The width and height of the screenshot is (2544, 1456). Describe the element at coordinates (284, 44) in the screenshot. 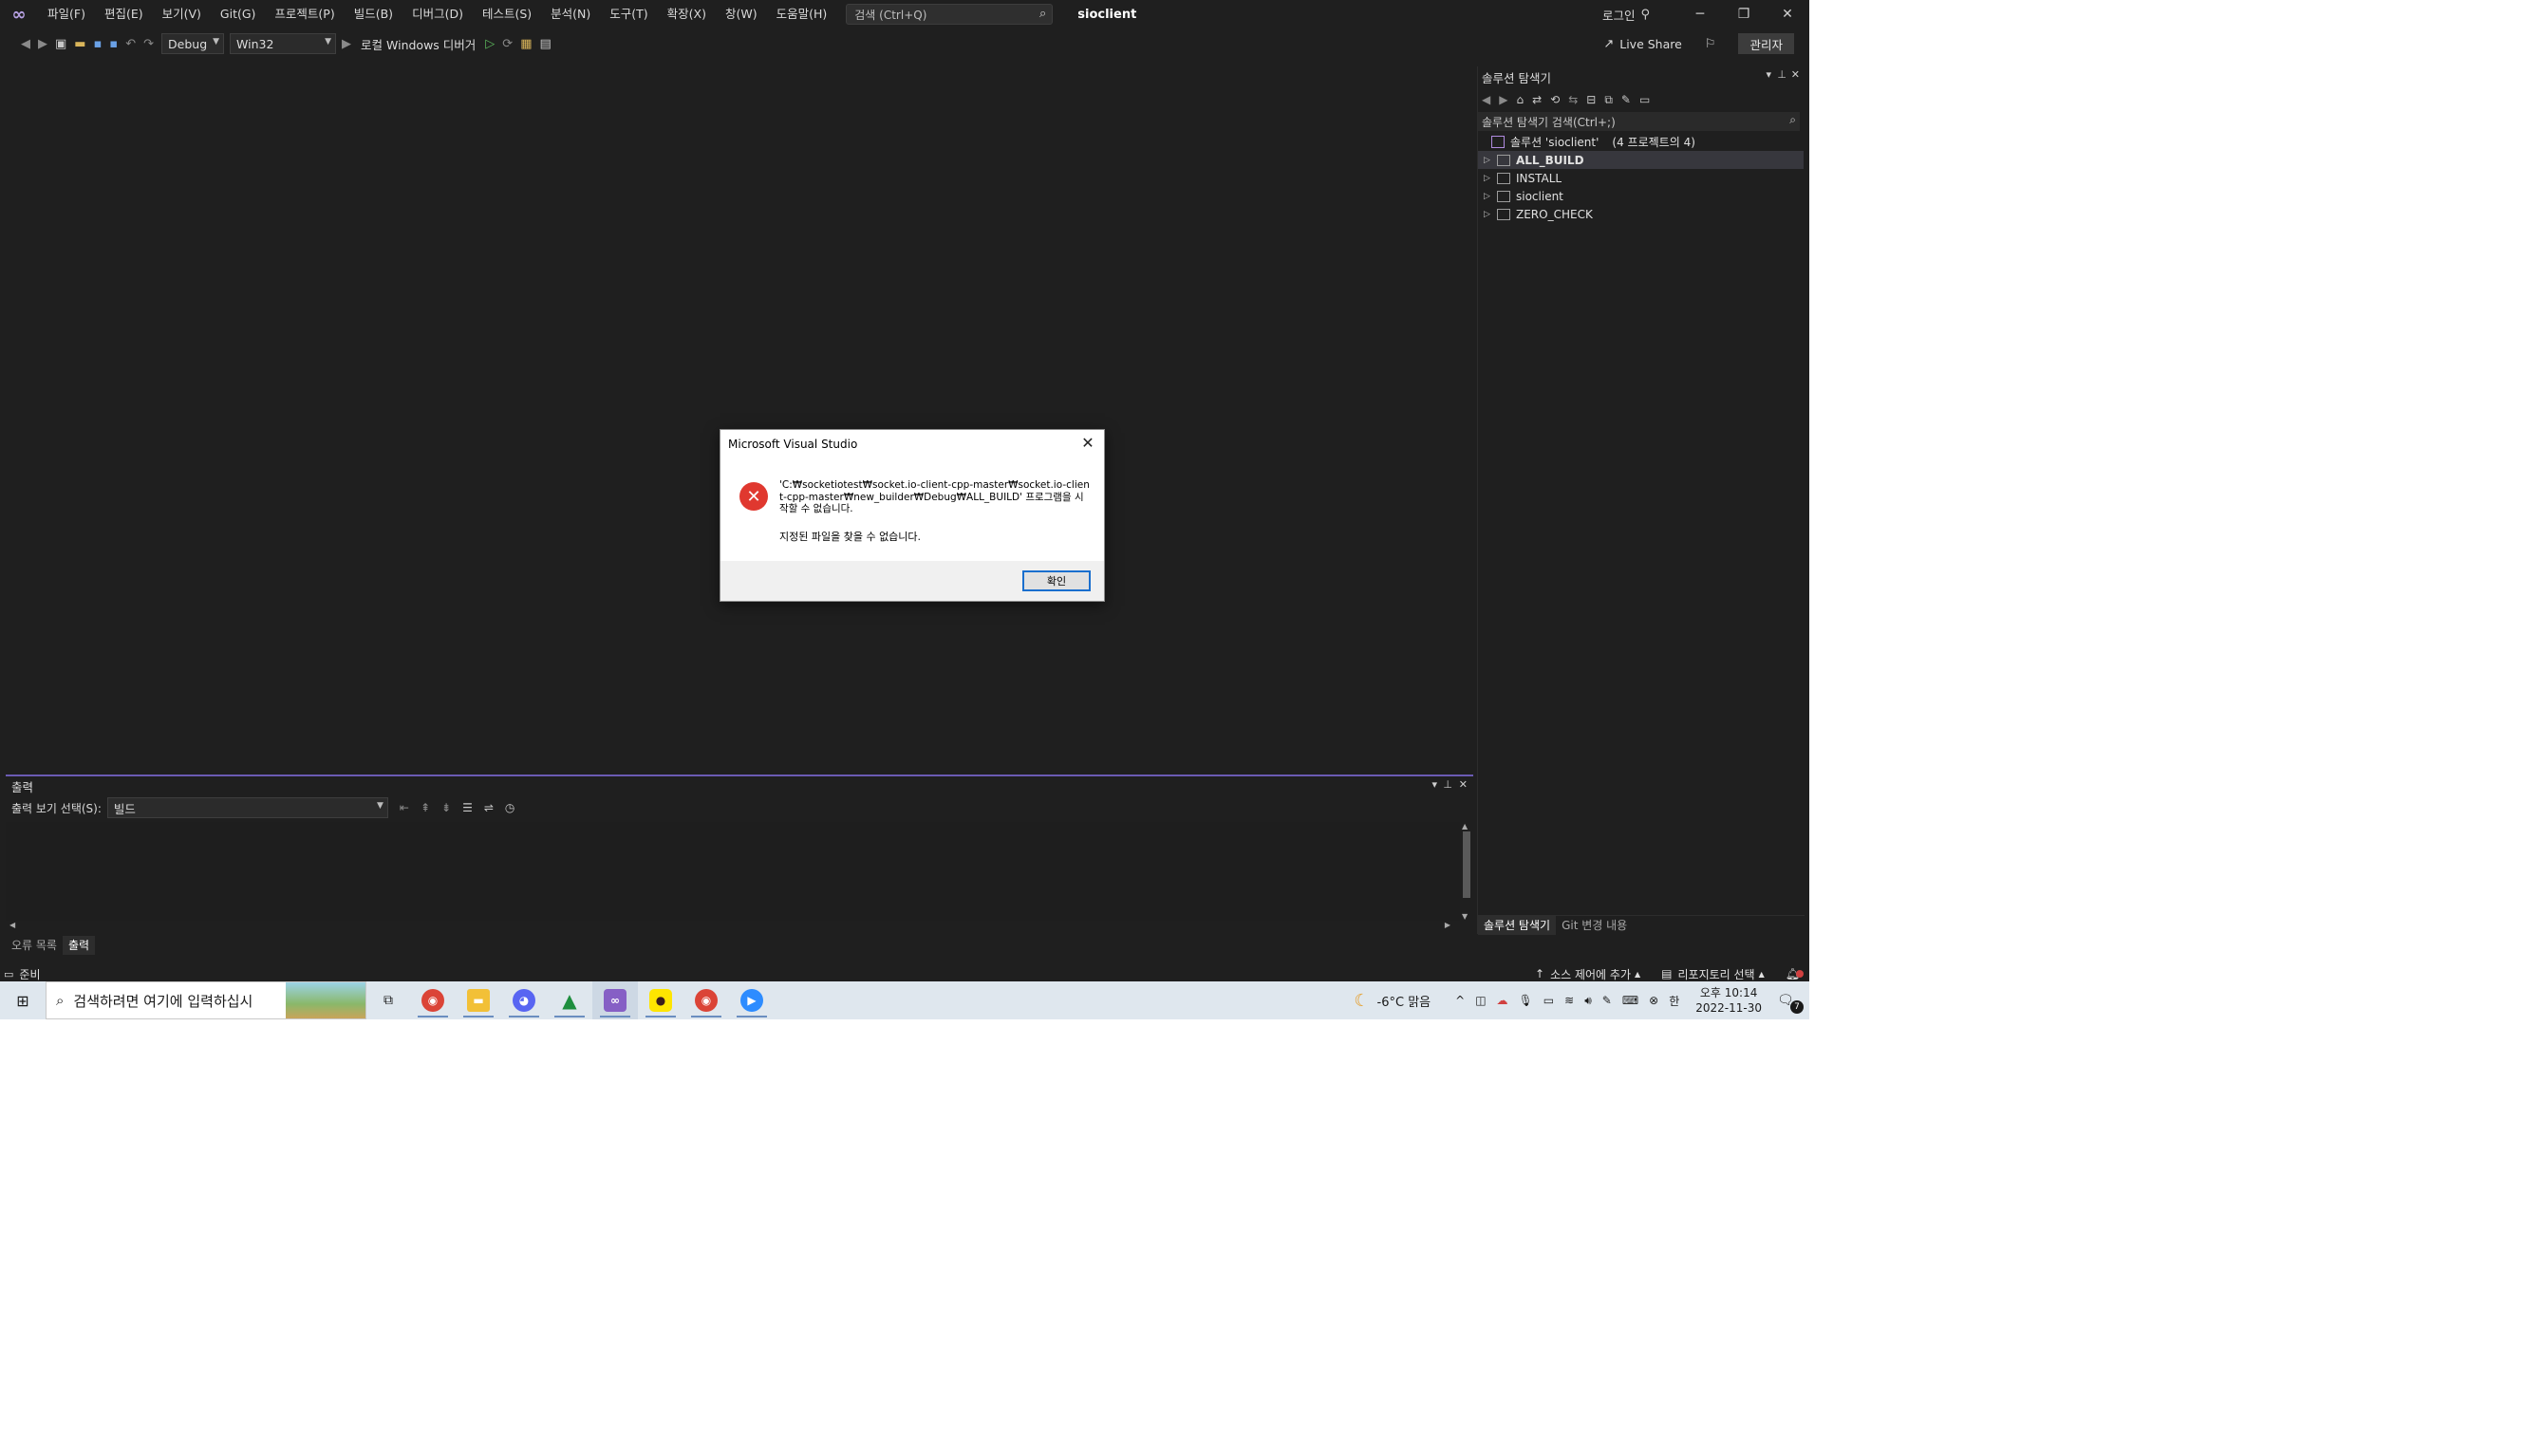

I see `platform-select: Win32 ▼` at that location.